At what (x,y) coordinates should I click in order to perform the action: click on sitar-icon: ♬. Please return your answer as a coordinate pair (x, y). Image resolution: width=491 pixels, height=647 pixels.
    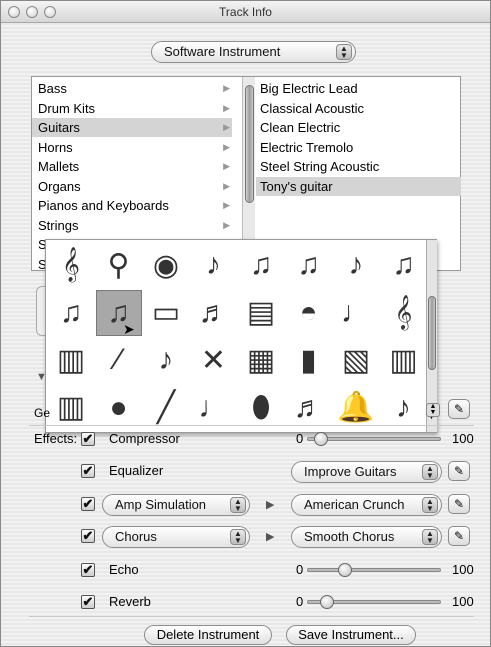
    Looking at the image, I should click on (309, 408).